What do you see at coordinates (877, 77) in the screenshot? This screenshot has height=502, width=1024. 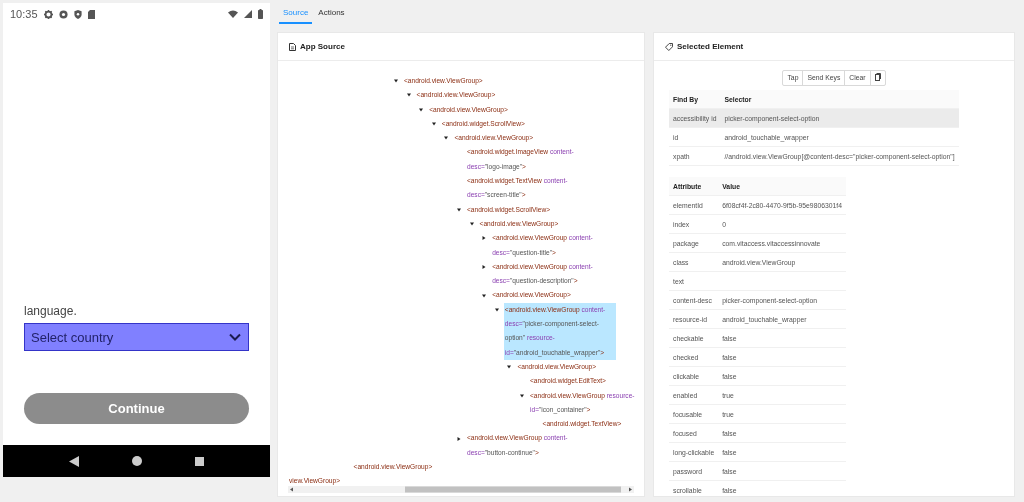 I see `copy-icon` at bounding box center [877, 77].